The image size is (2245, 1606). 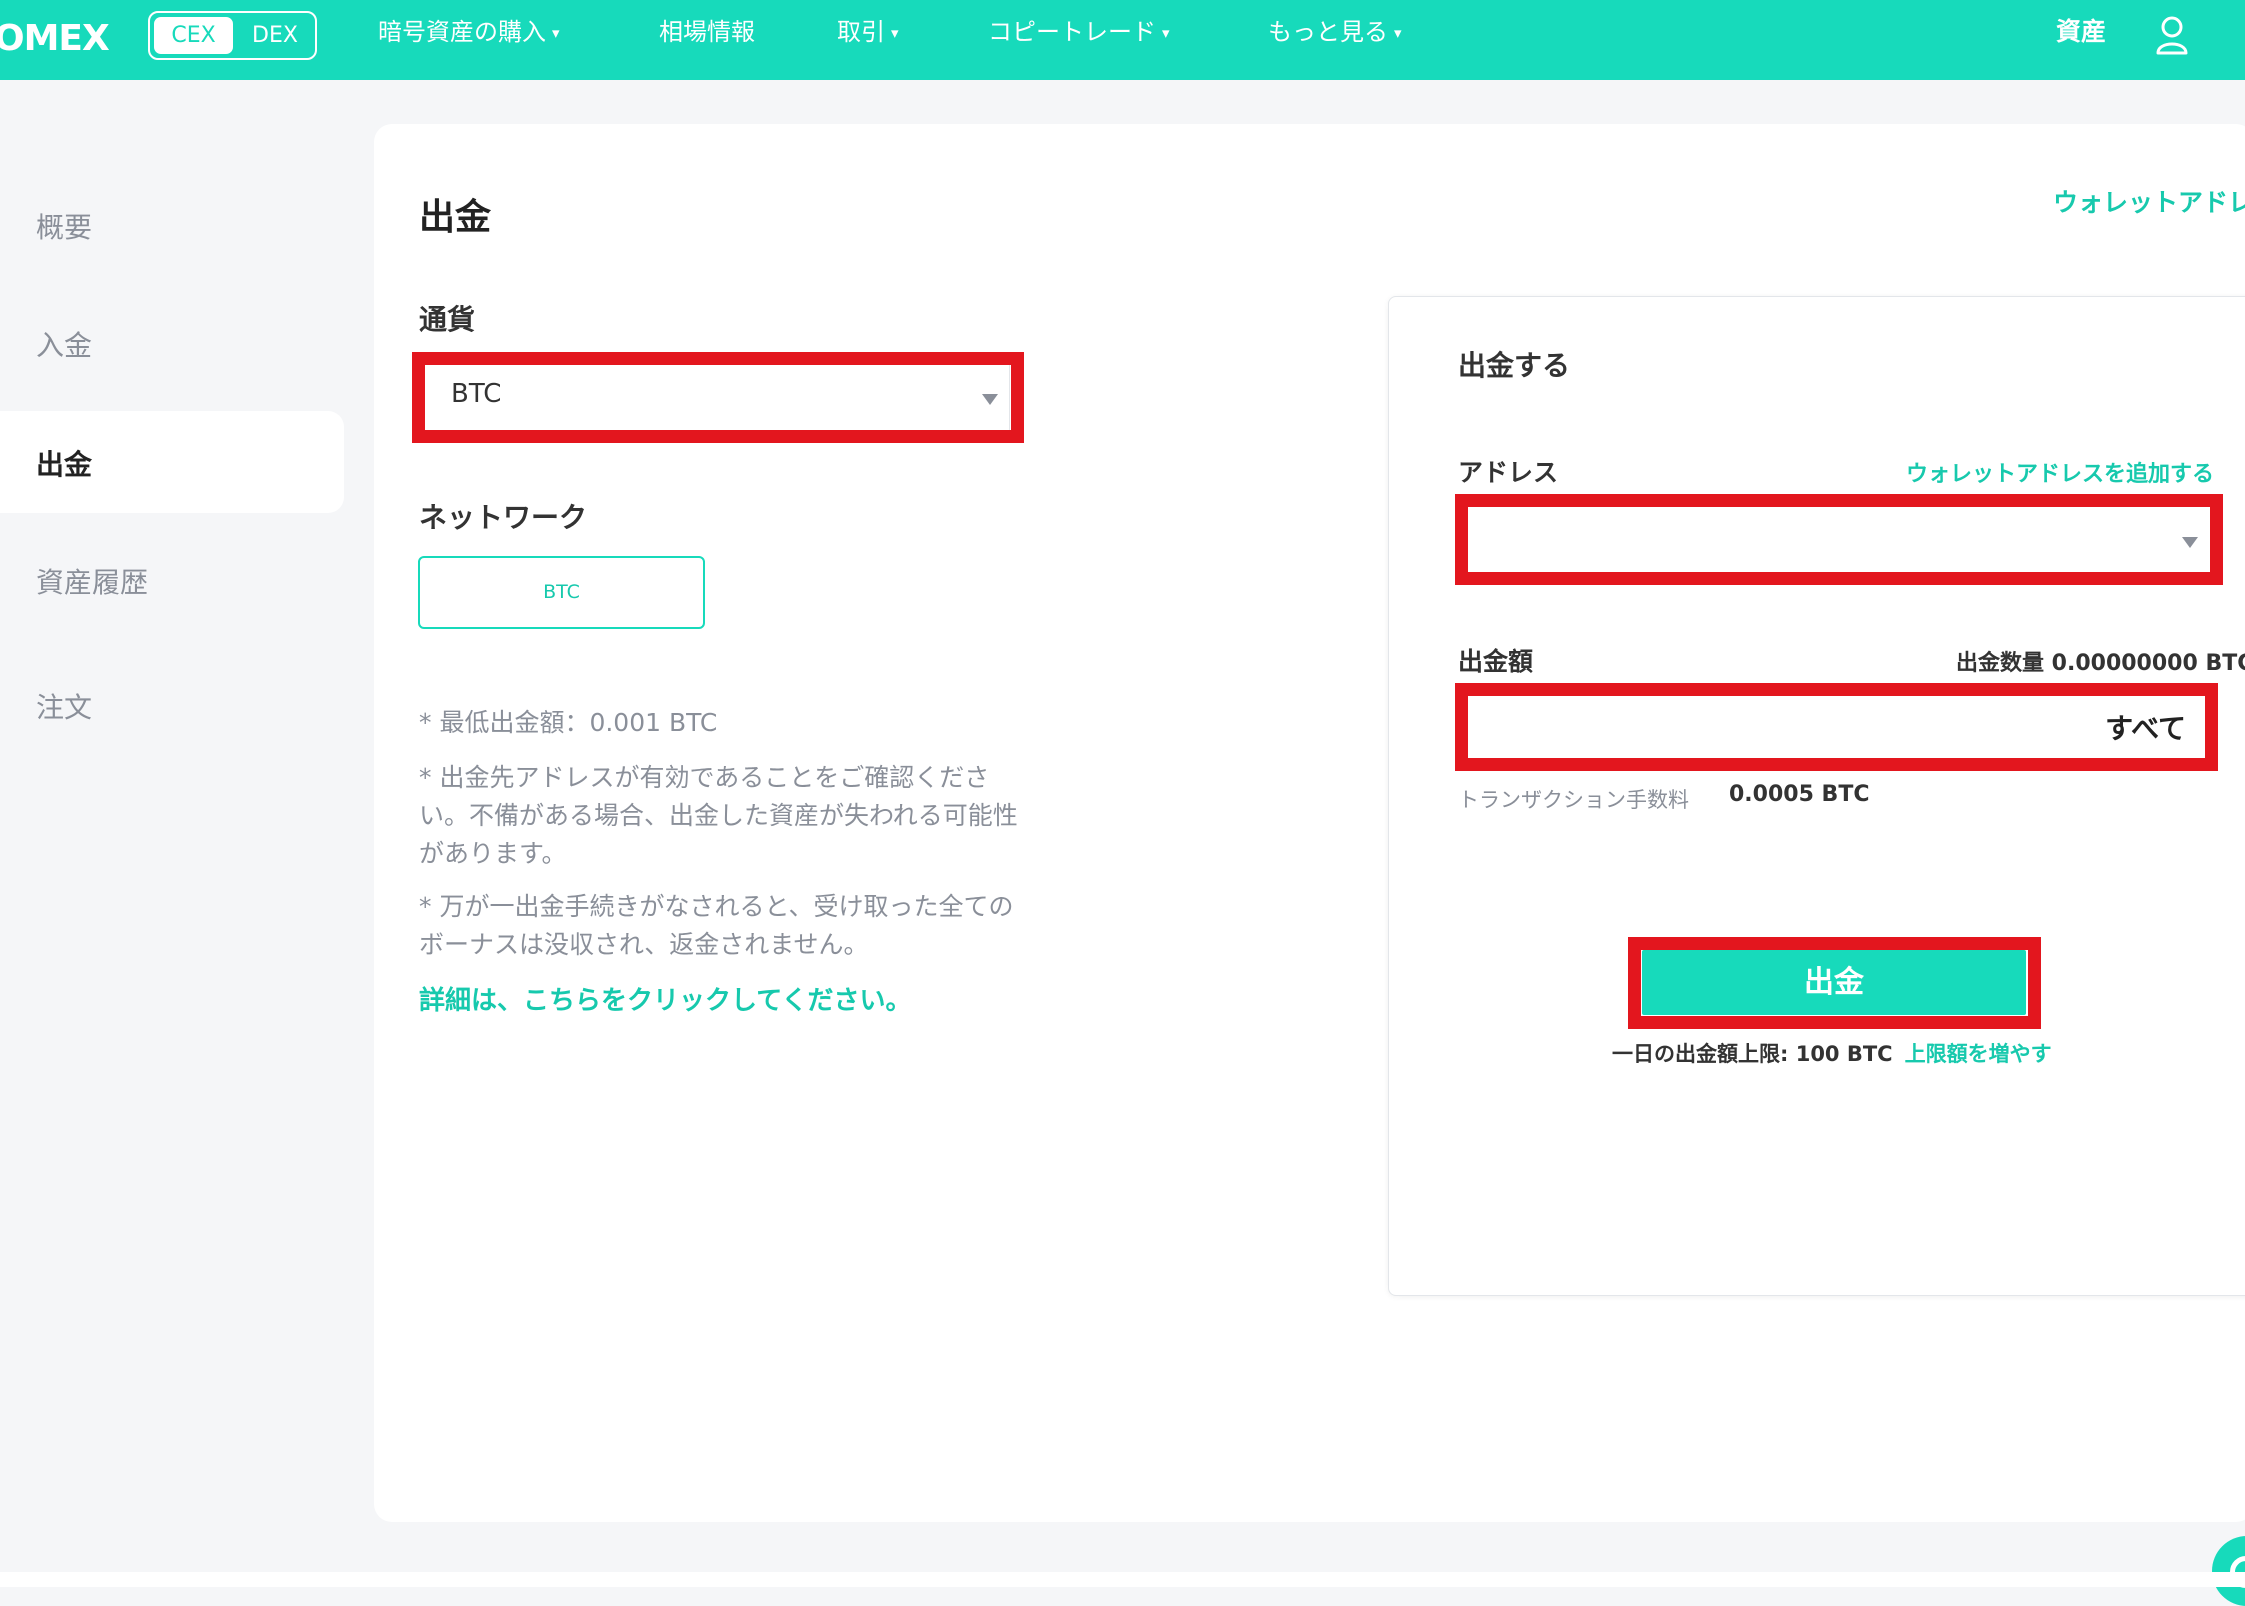 What do you see at coordinates (2172, 35) in the screenshot?
I see `user-icon` at bounding box center [2172, 35].